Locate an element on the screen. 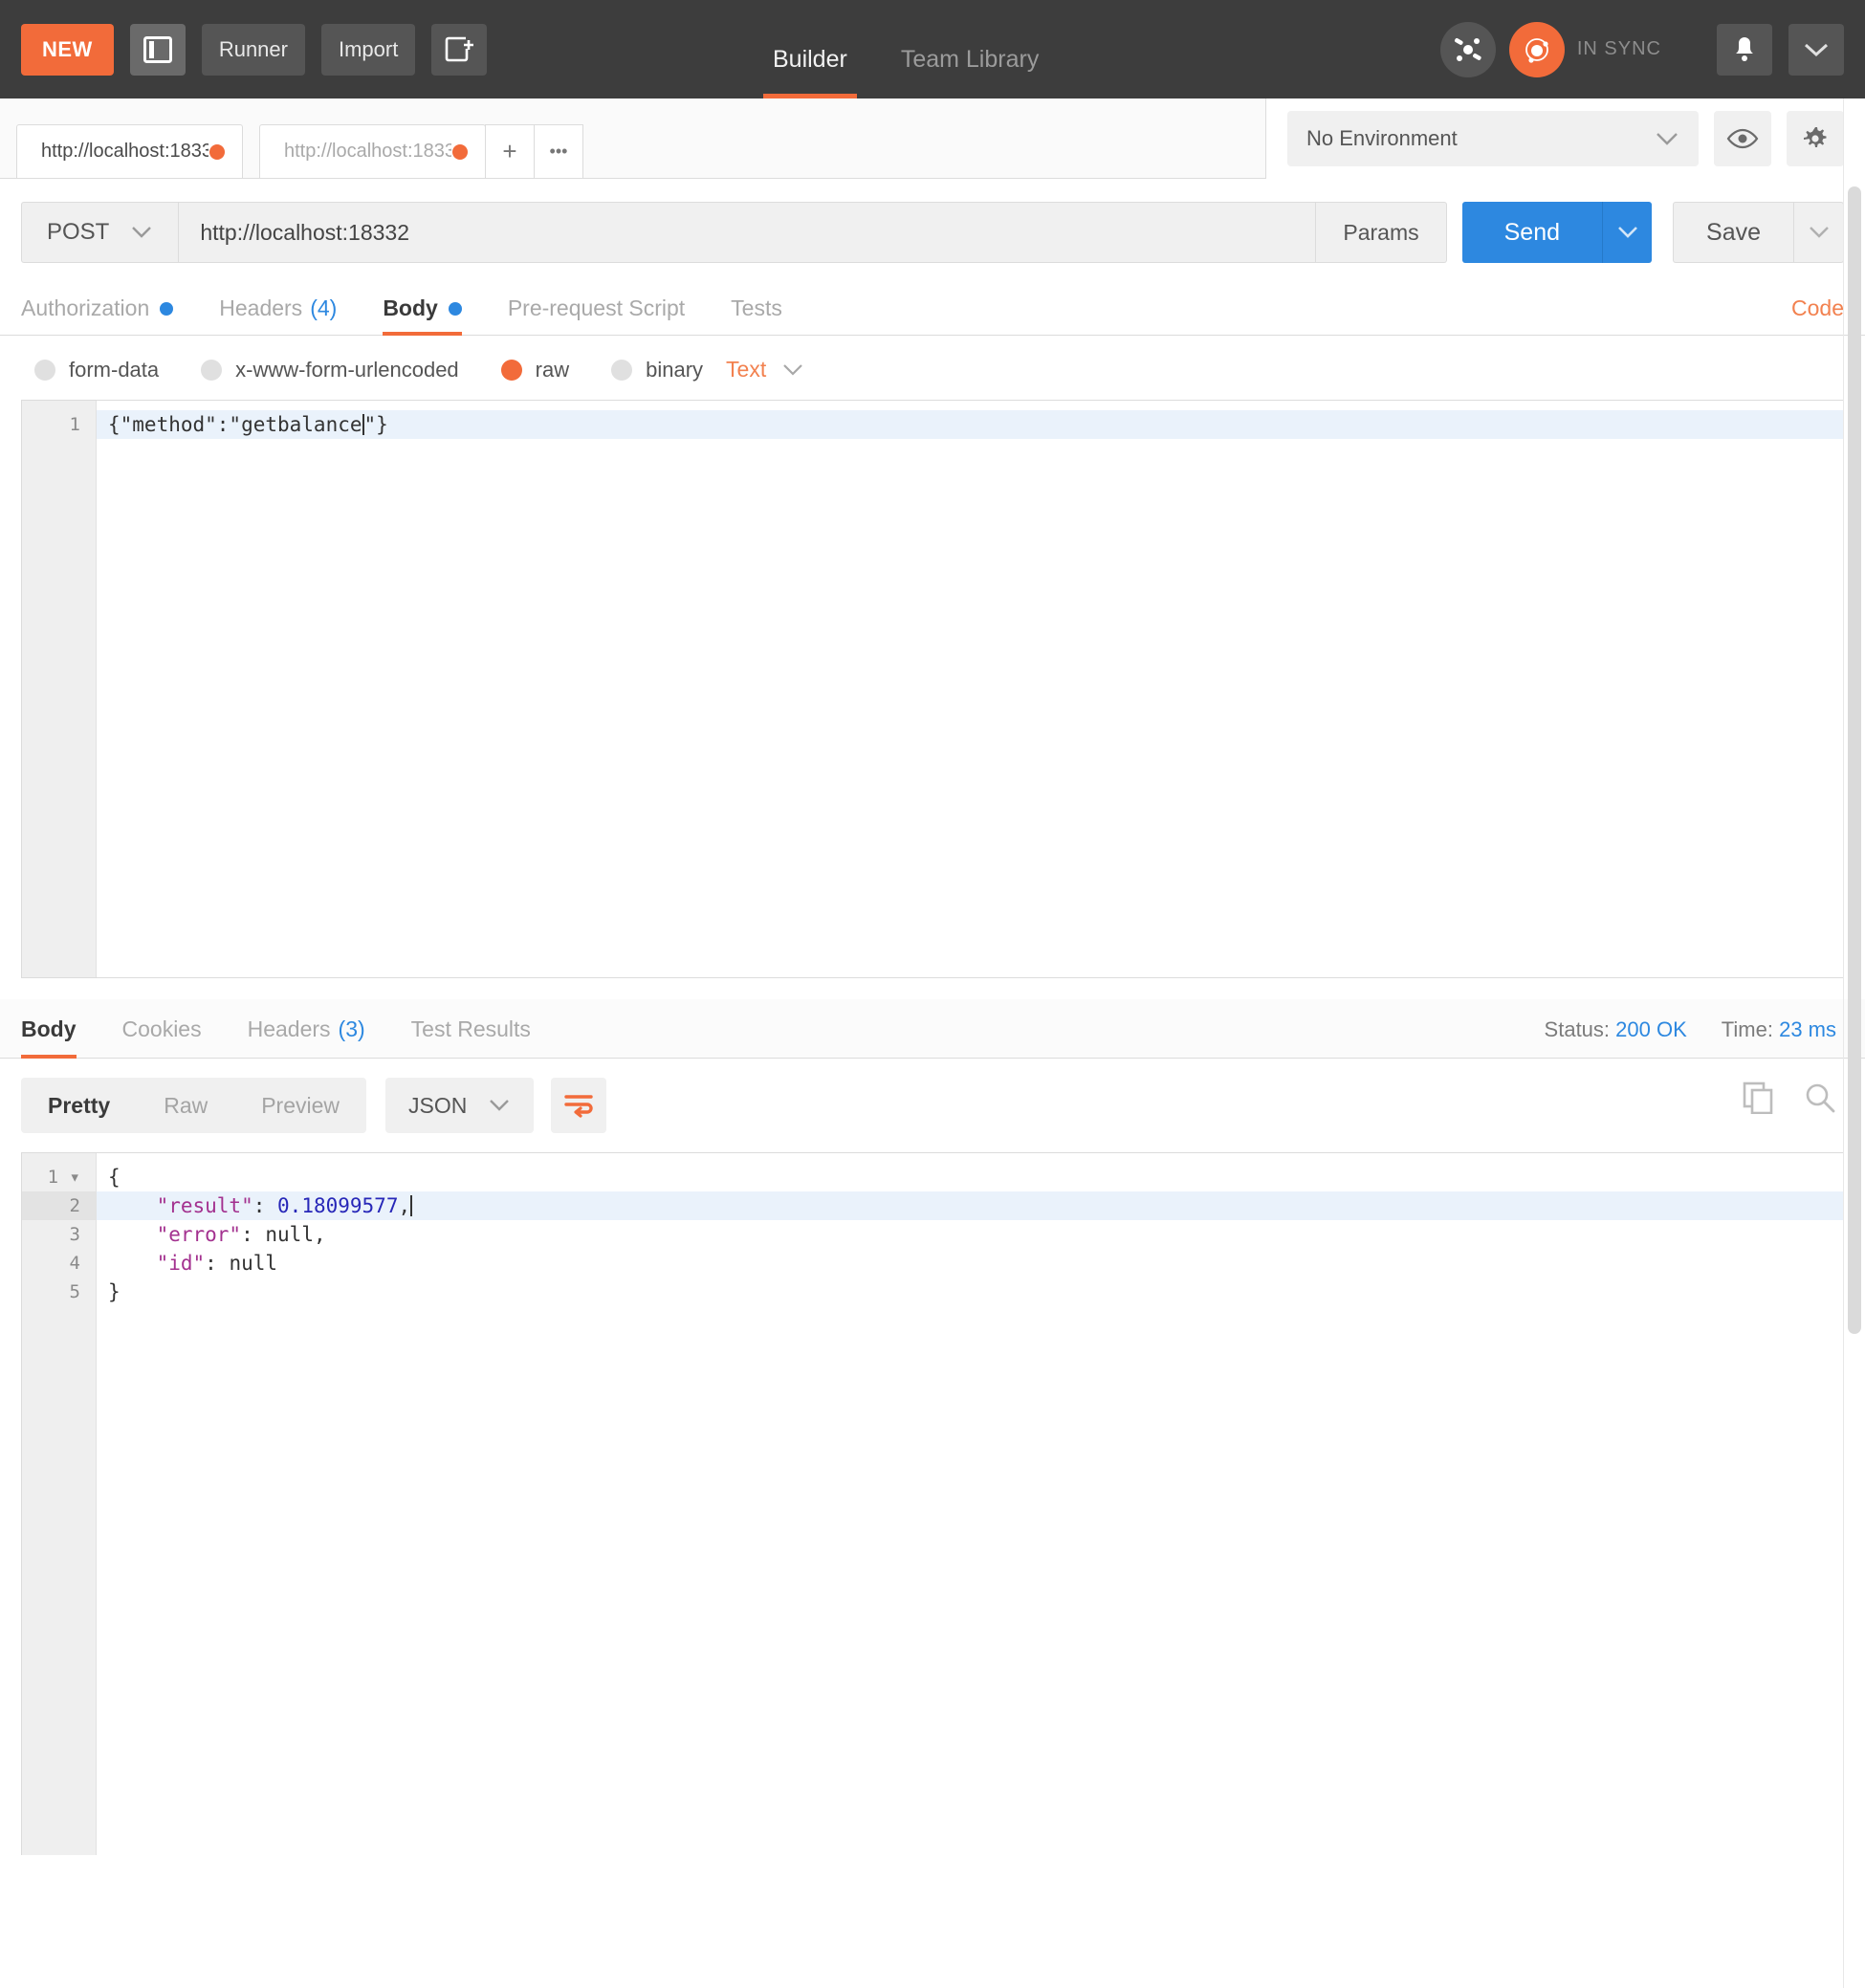 The image size is (1865, 1988). response-line-number: 5 is located at coordinates (74, 1291).